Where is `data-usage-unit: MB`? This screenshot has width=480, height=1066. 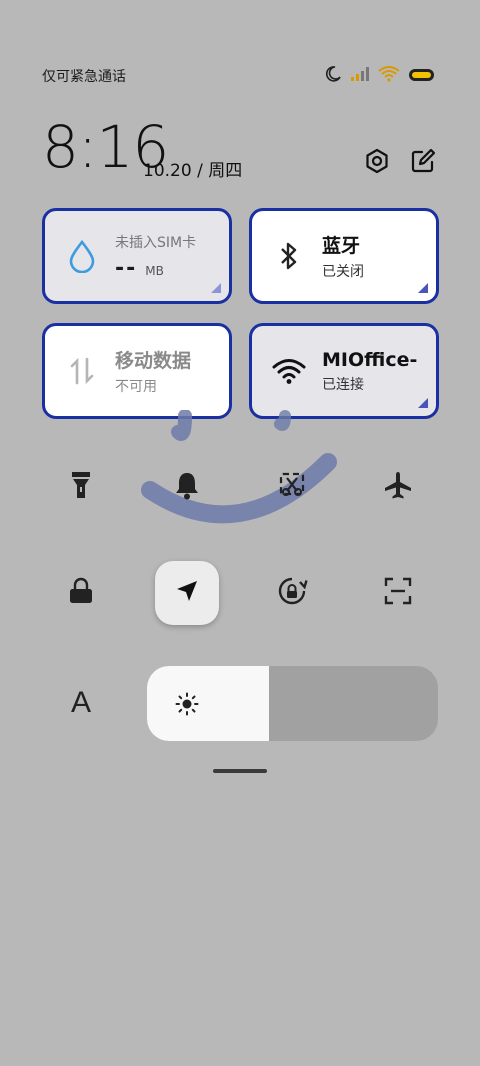 data-usage-unit: MB is located at coordinates (154, 270).